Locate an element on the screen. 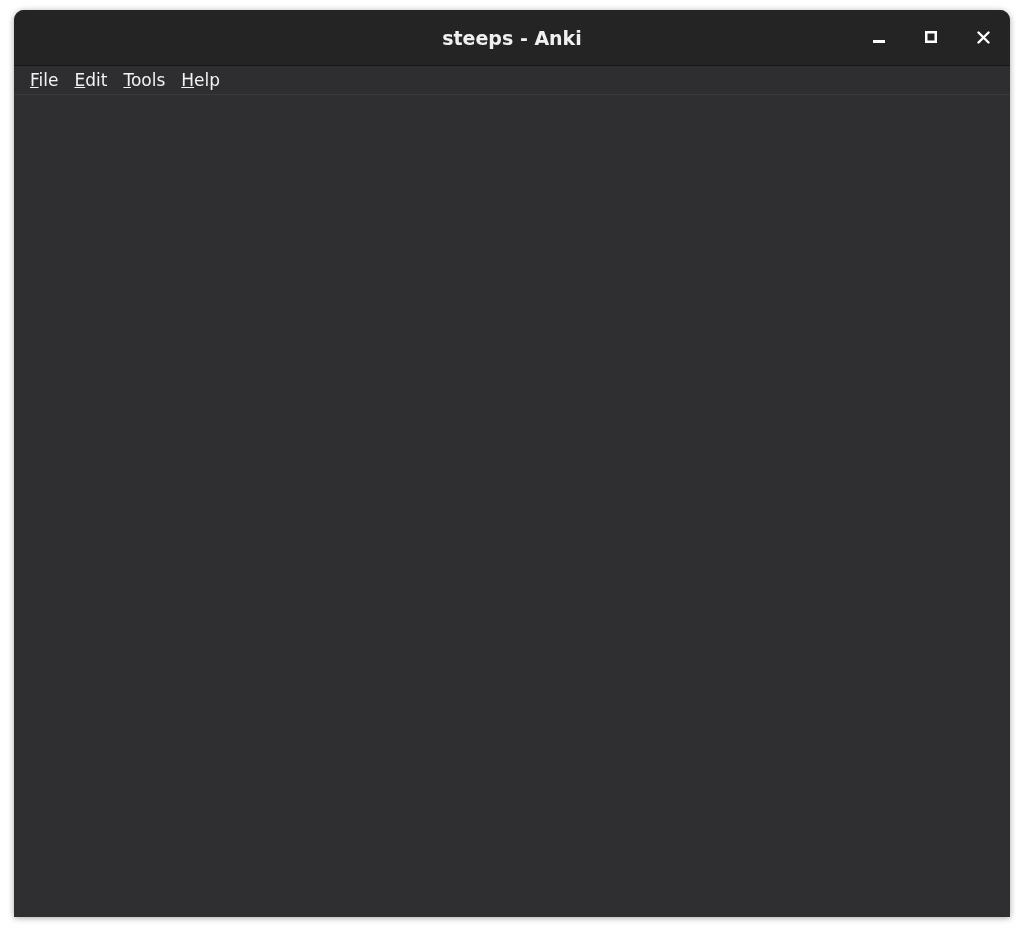  maximize-icon is located at coordinates (931, 37).